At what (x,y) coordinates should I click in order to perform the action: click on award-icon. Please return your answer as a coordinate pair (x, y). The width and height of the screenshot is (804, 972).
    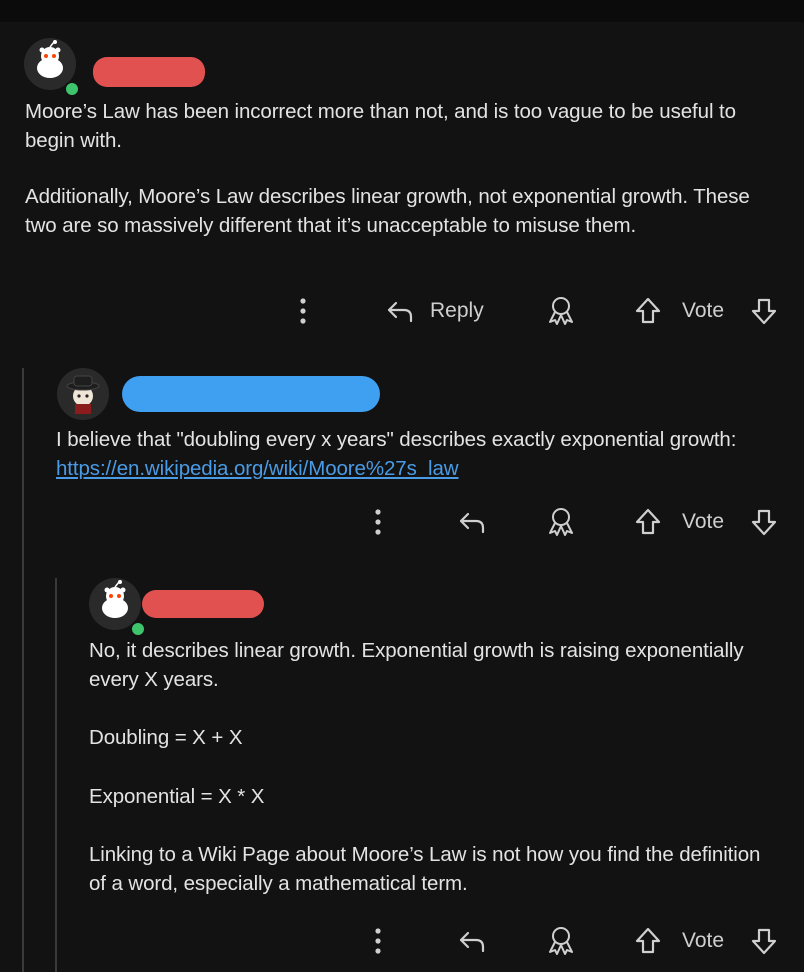
    Looking at the image, I should click on (561, 941).